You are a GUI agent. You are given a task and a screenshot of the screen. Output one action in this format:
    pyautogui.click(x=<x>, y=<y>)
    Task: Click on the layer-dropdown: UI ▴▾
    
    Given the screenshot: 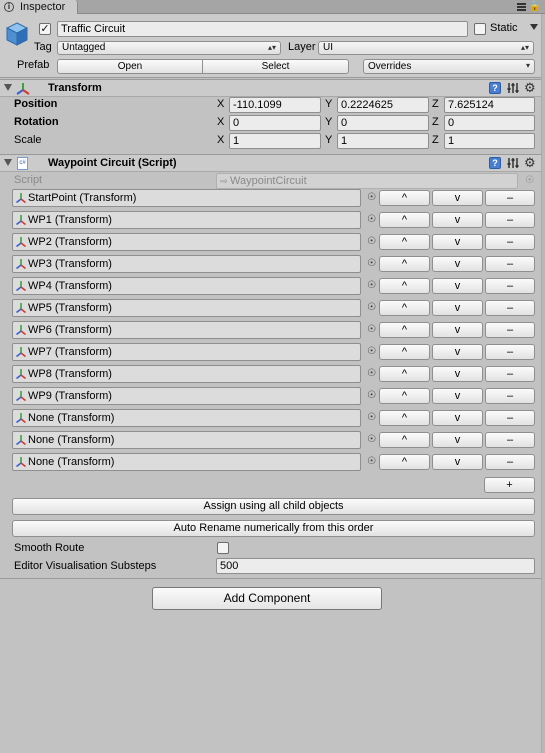 What is the action you would take?
    pyautogui.click(x=426, y=48)
    